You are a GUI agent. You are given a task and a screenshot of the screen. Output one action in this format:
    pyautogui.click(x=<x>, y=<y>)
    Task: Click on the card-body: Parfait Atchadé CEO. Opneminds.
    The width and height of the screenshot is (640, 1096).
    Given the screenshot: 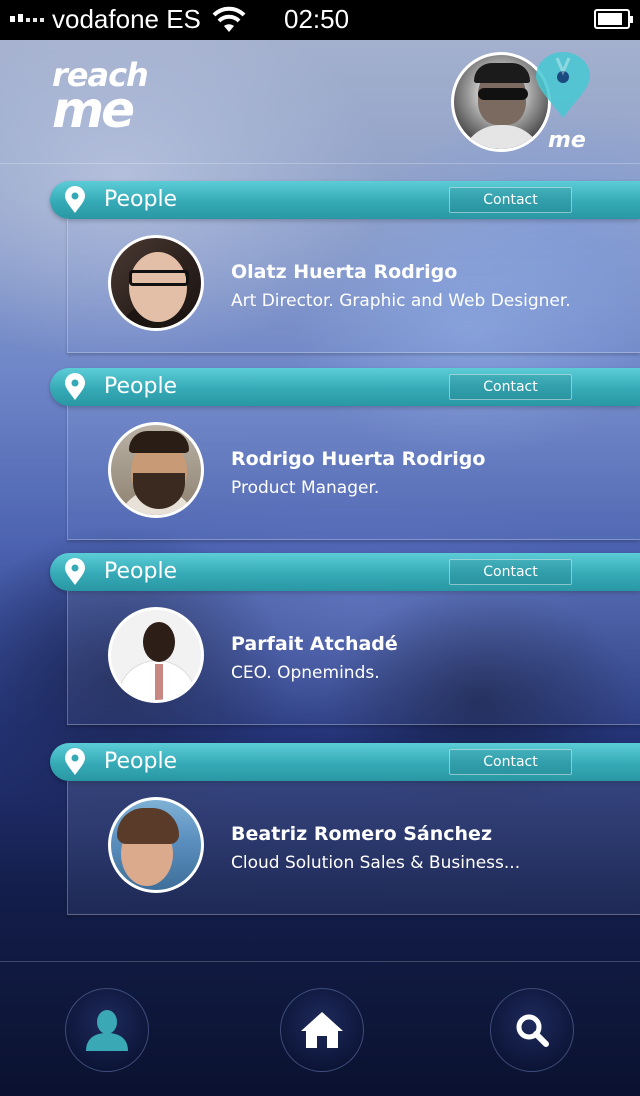 What is the action you would take?
    pyautogui.click(x=353, y=658)
    